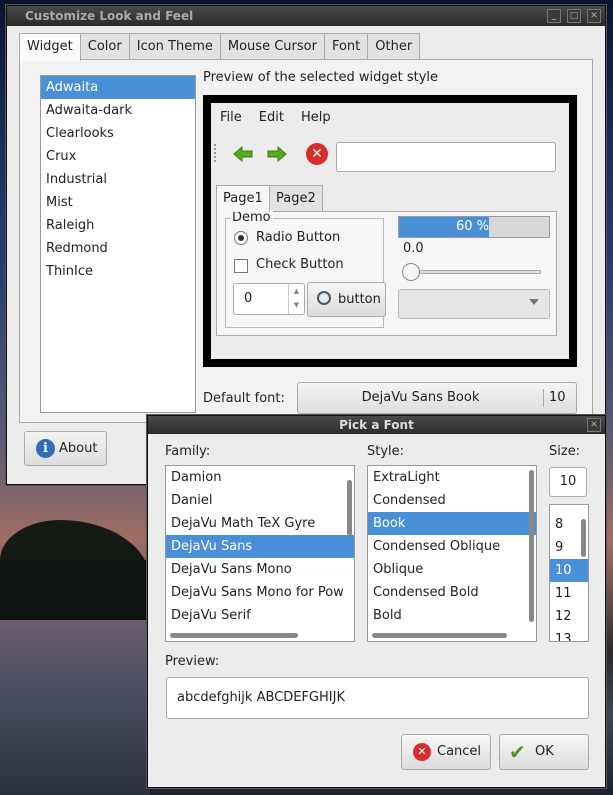  I want to click on close-icon: ✕, so click(594, 16).